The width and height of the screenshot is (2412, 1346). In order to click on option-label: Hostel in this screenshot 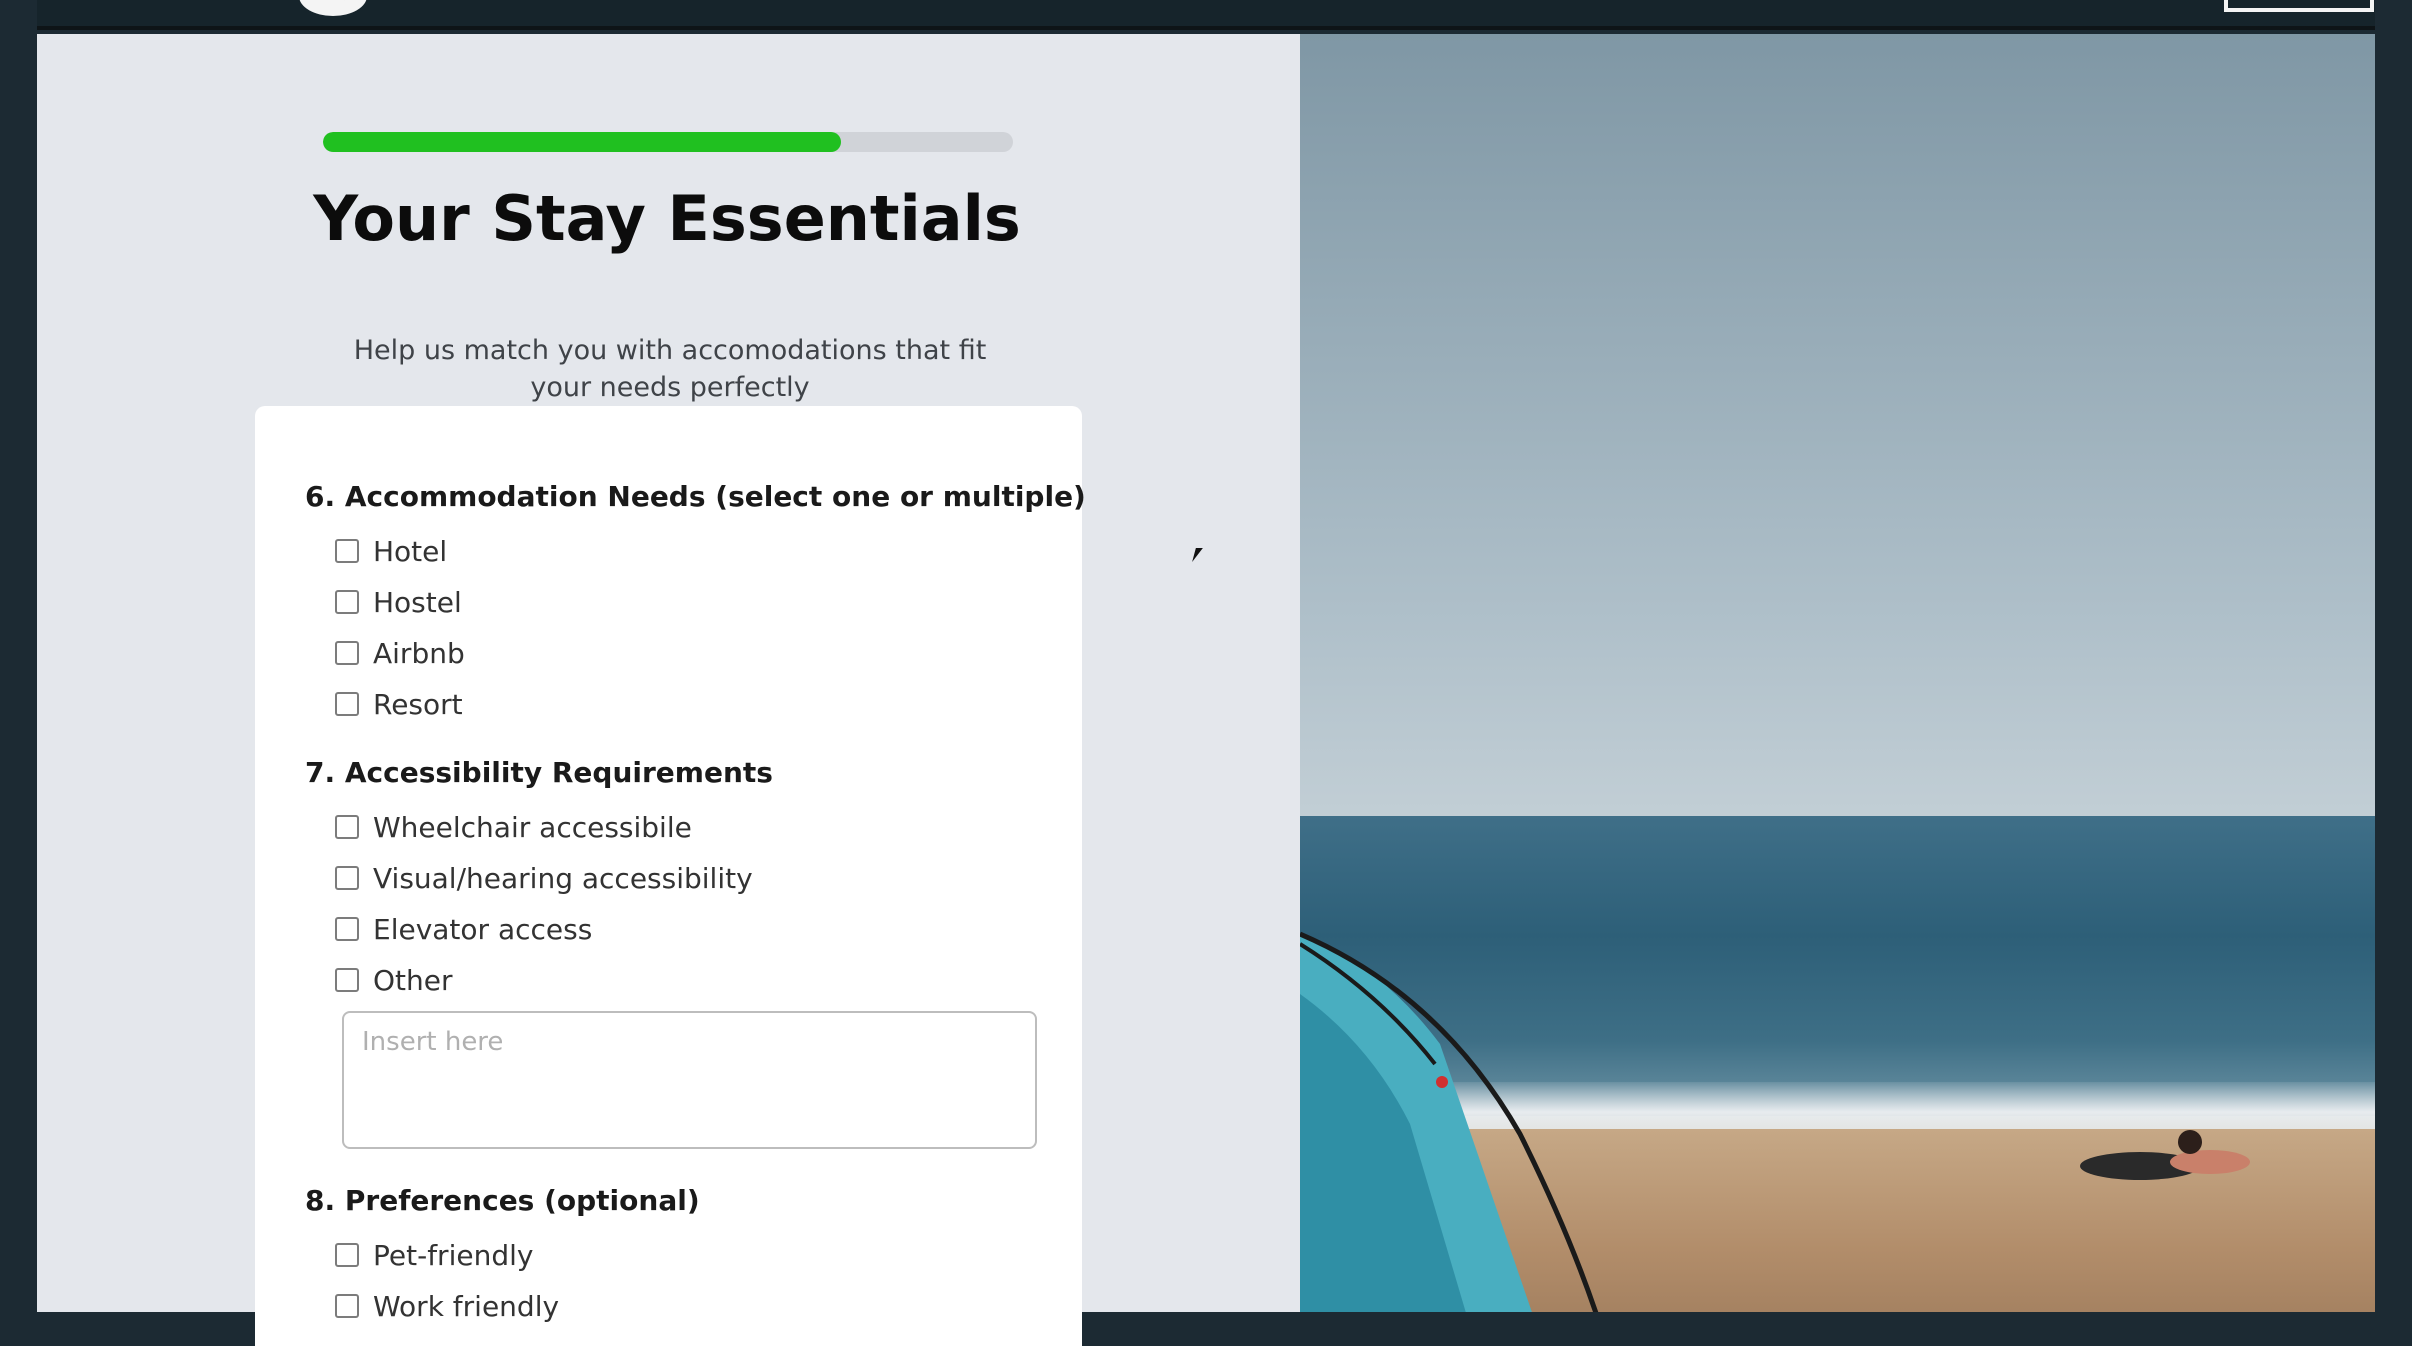, I will do `click(417, 602)`.